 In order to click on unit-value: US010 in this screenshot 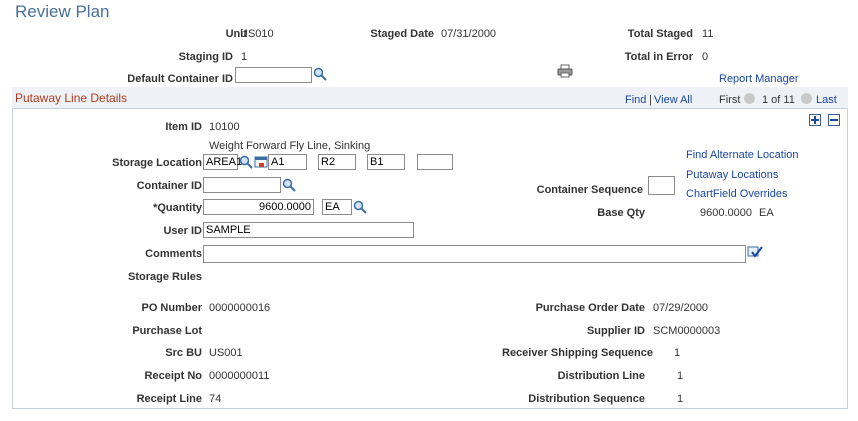, I will do `click(257, 34)`.